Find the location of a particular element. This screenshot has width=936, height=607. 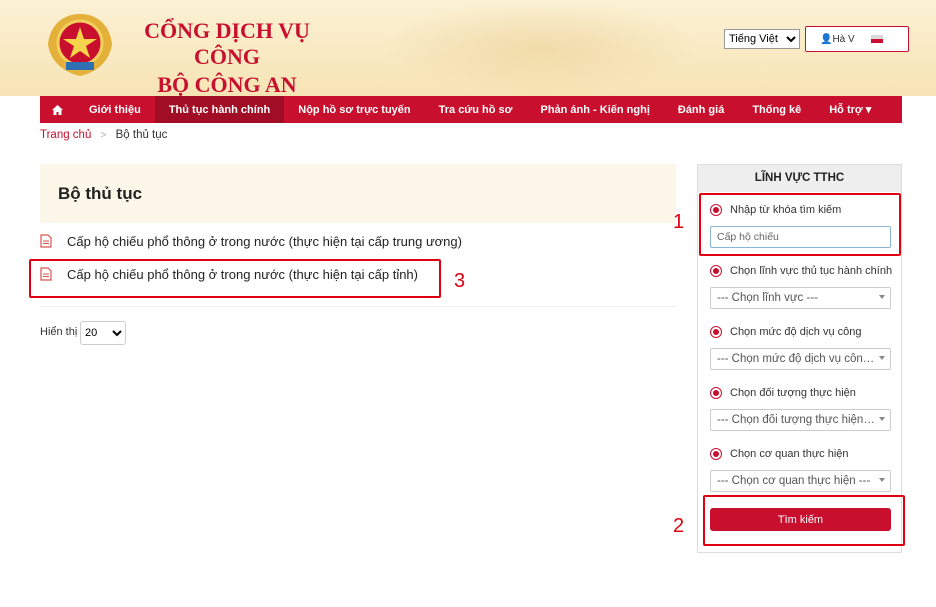

annotation-number-1: 1 is located at coordinates (679, 222).